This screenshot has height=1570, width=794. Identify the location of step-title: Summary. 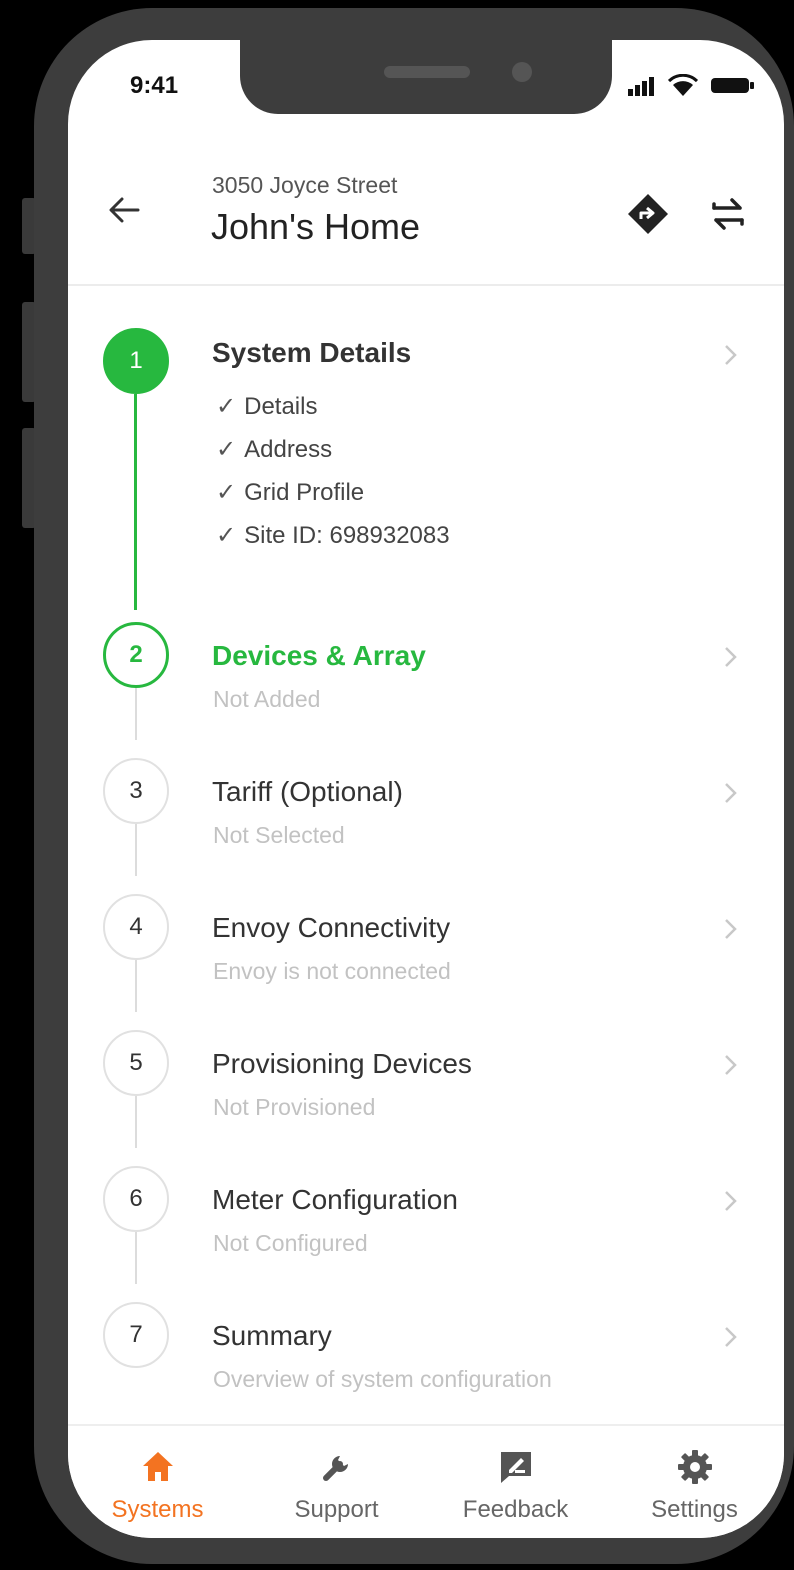
(272, 1335).